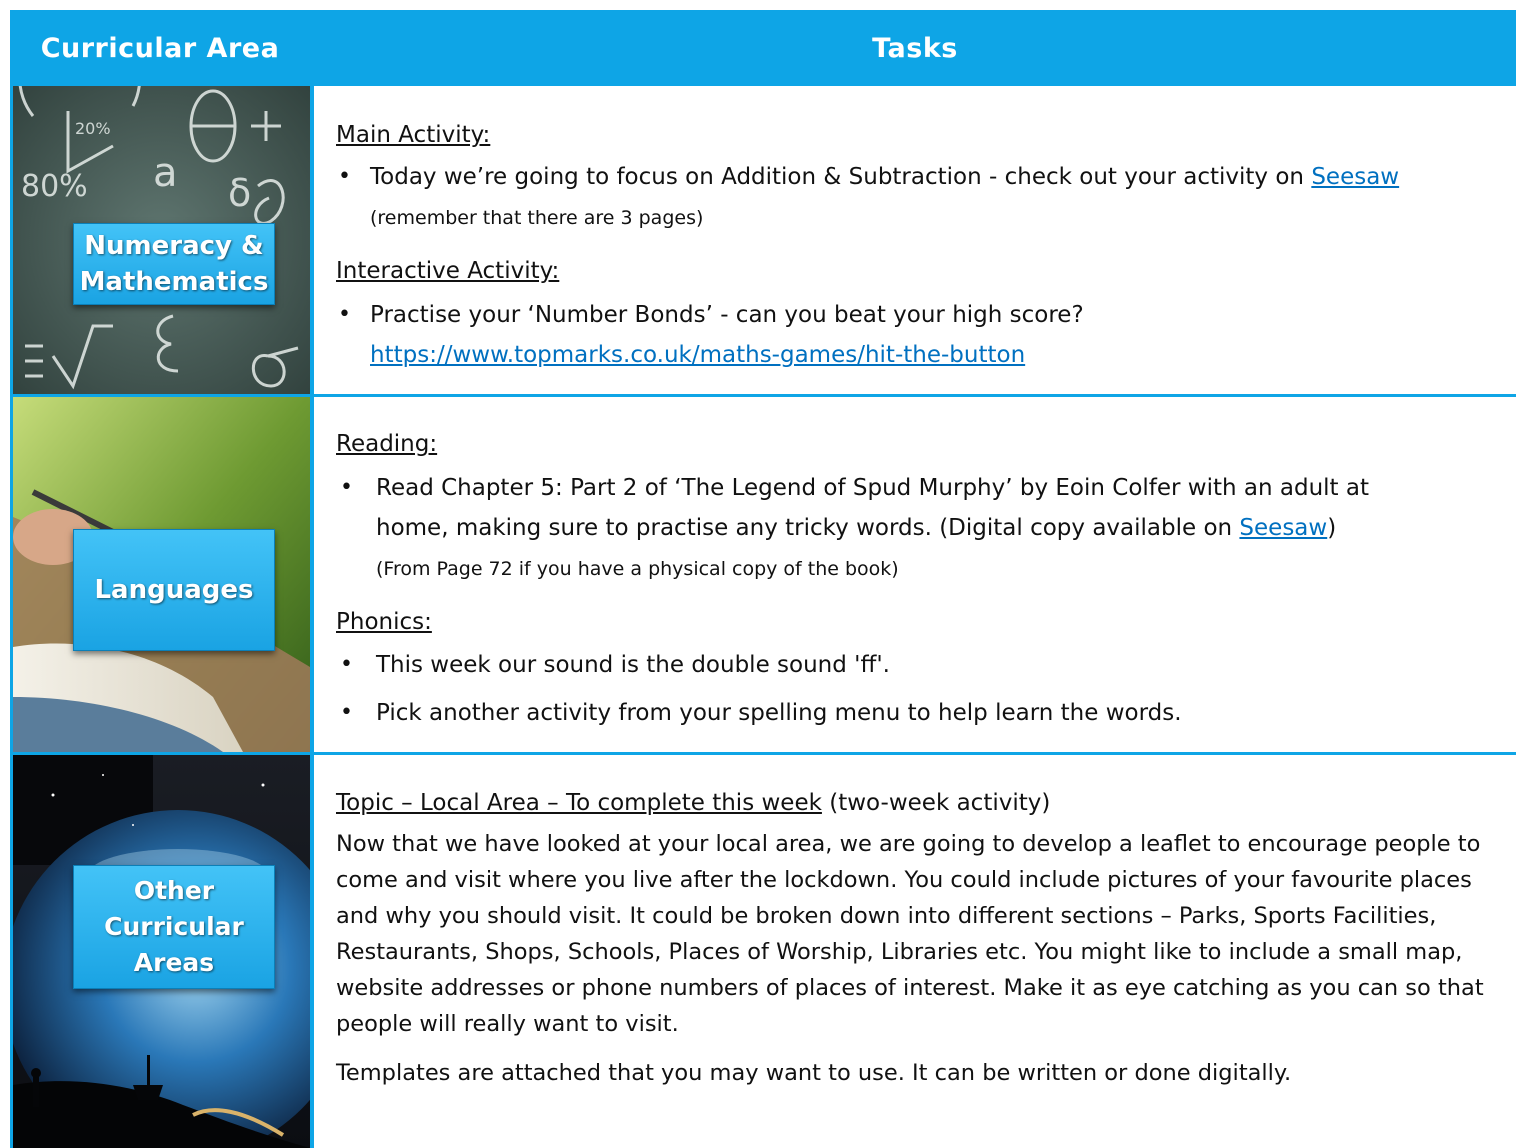  Describe the element at coordinates (174, 264) in the screenshot. I see `numeracy-label: Numeracy & Mathematics` at that location.